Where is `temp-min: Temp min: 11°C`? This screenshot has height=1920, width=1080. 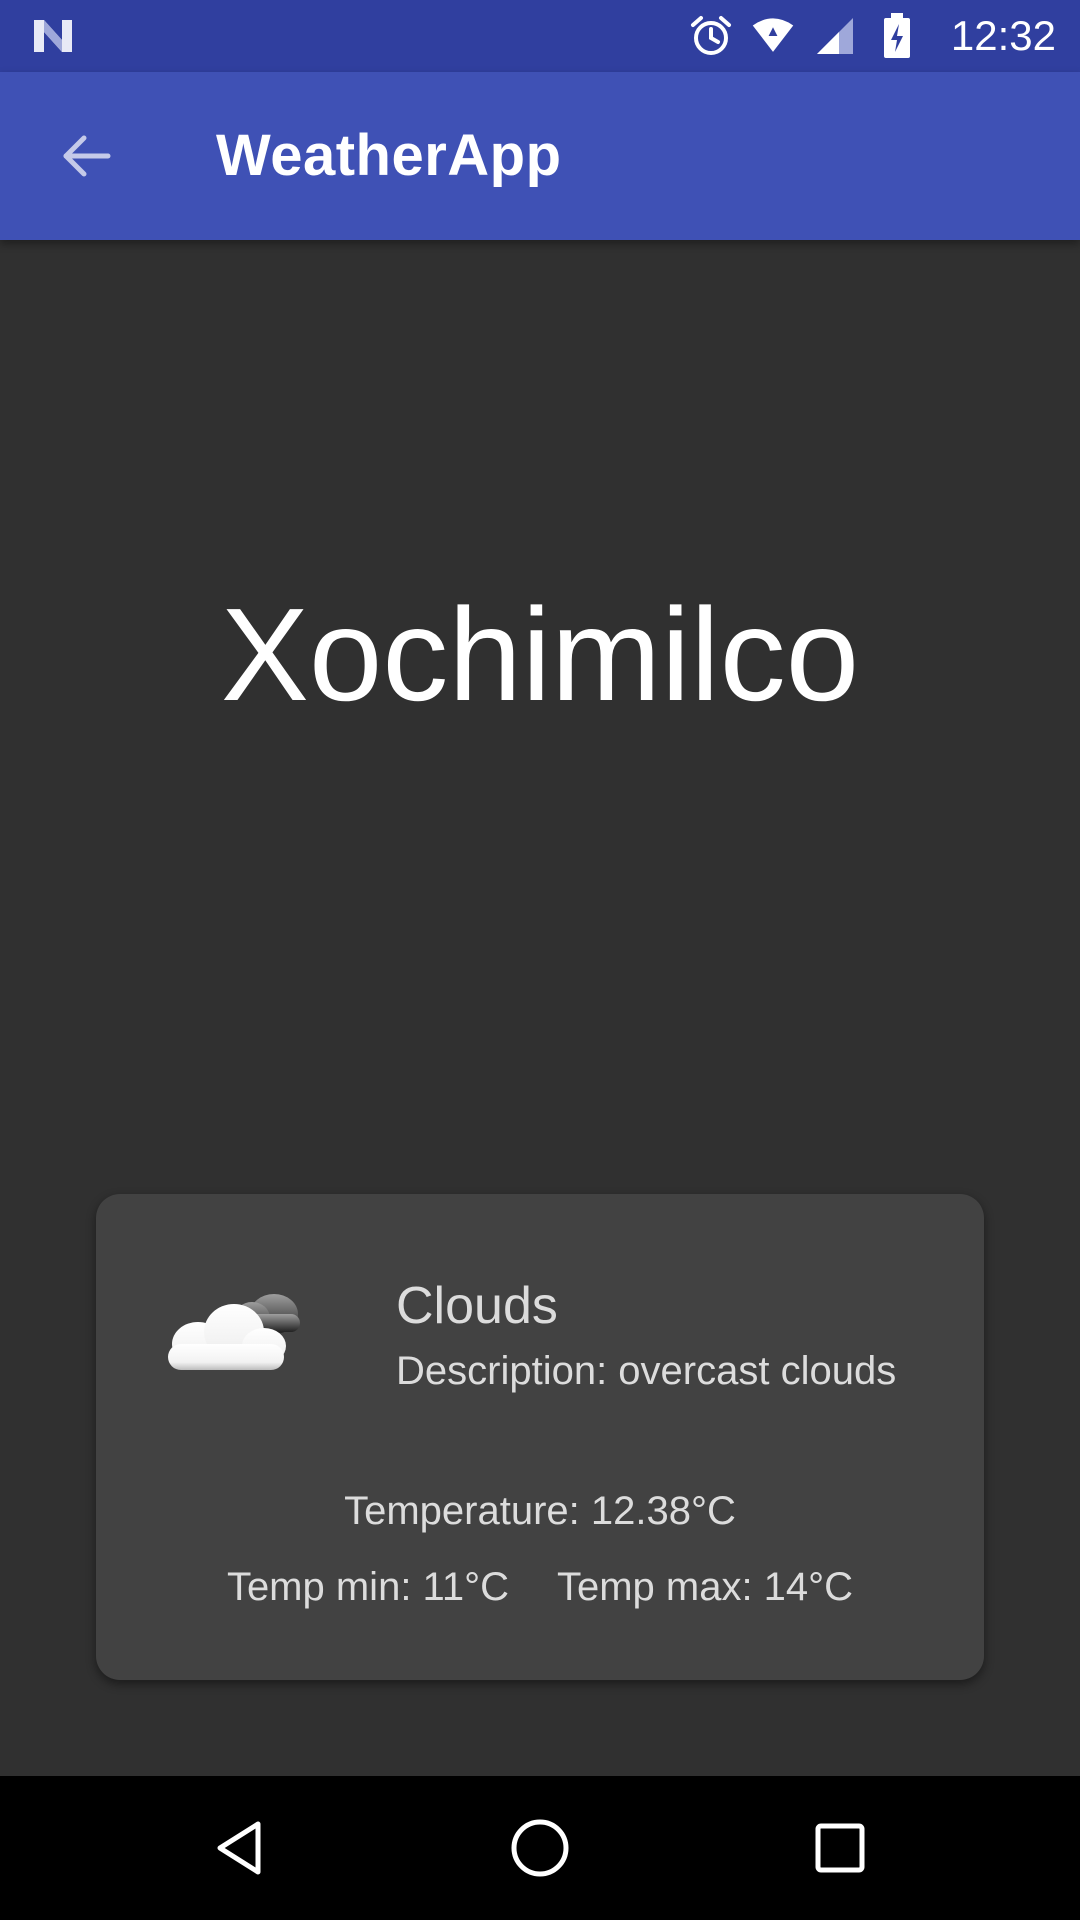 temp-min: Temp min: 11°C is located at coordinates (367, 1587).